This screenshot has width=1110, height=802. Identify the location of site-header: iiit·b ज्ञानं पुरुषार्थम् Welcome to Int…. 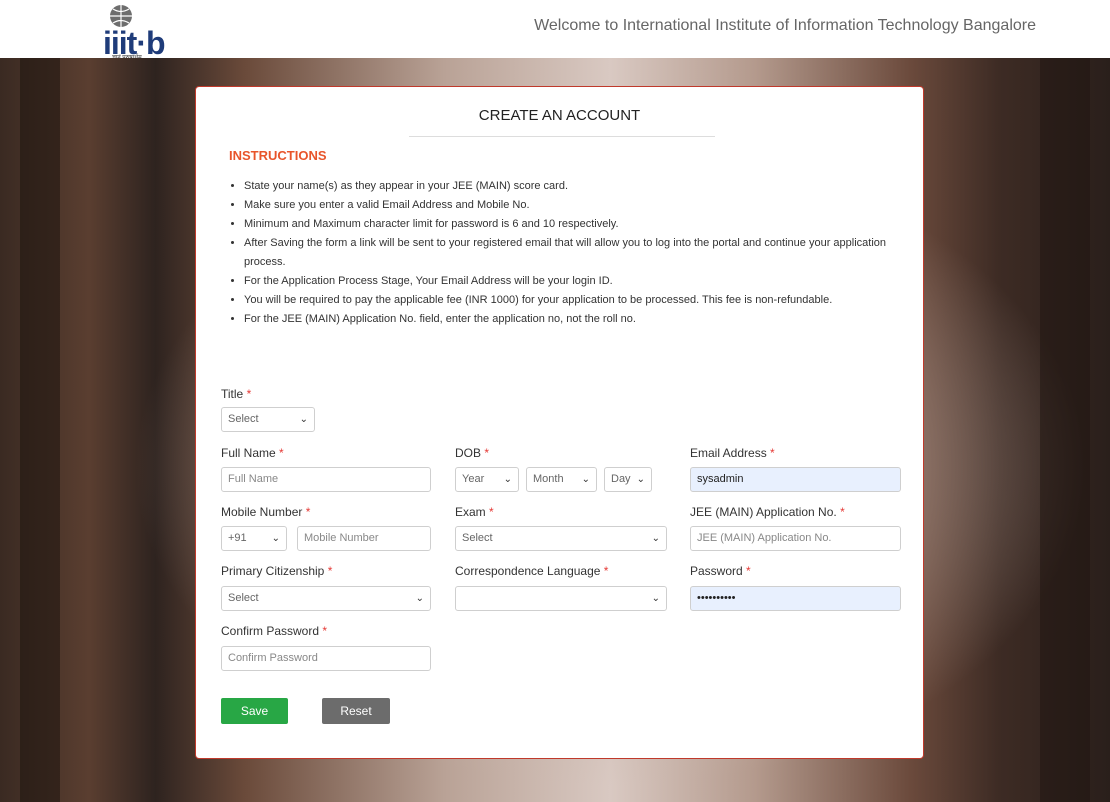
(555, 30).